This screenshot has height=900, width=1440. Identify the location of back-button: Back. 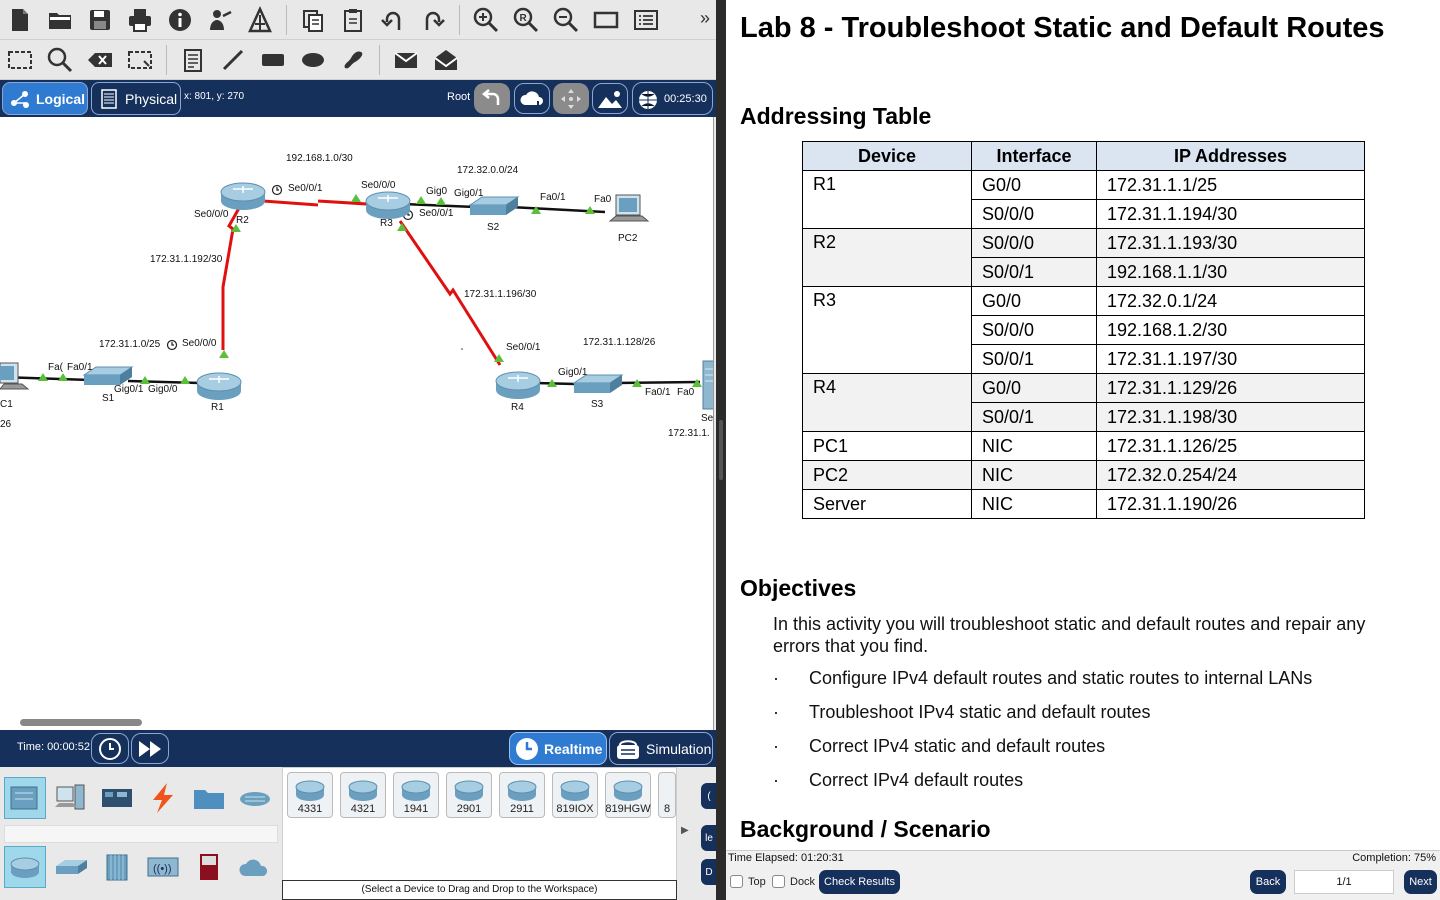
(1268, 882).